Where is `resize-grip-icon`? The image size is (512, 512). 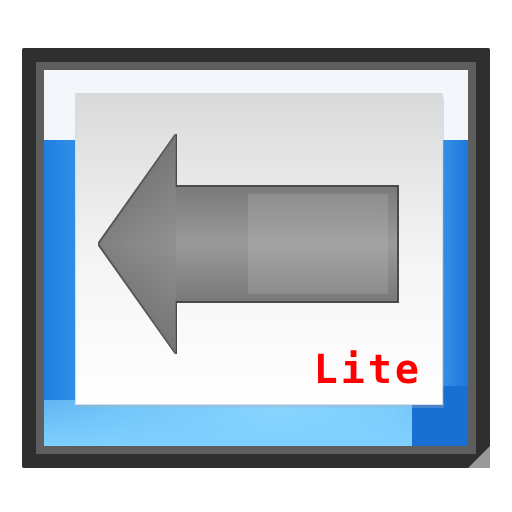
resize-grip-icon is located at coordinates (479, 457).